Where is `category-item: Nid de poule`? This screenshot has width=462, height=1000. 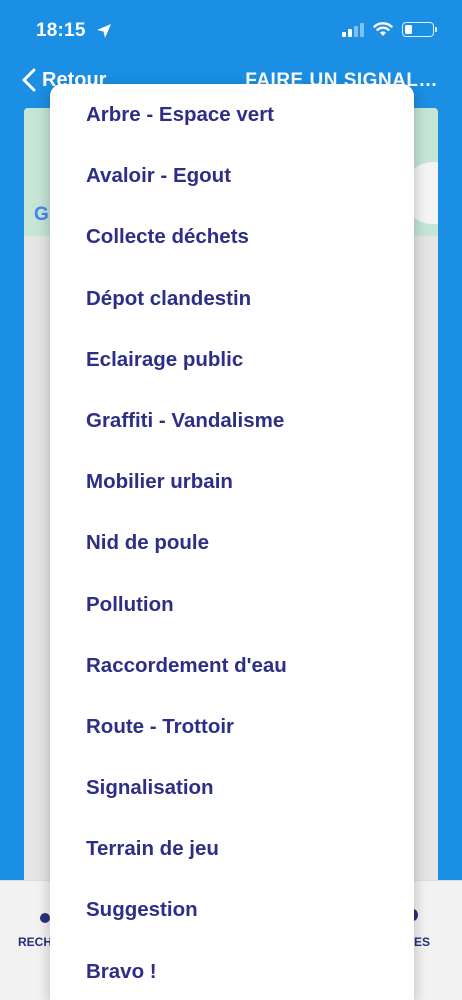
category-item: Nid de poule is located at coordinates (232, 557).